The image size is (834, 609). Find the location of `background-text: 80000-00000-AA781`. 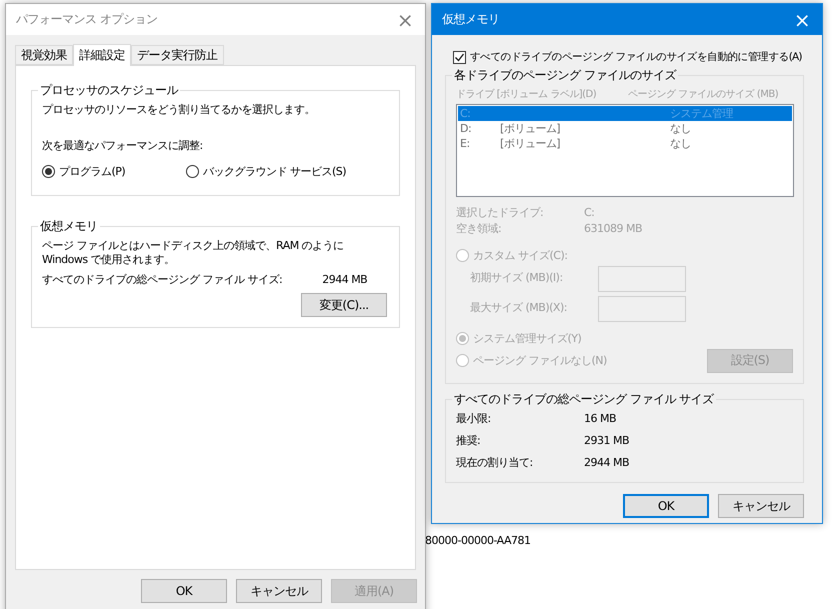

background-text: 80000-00000-AA781 is located at coordinates (478, 540).